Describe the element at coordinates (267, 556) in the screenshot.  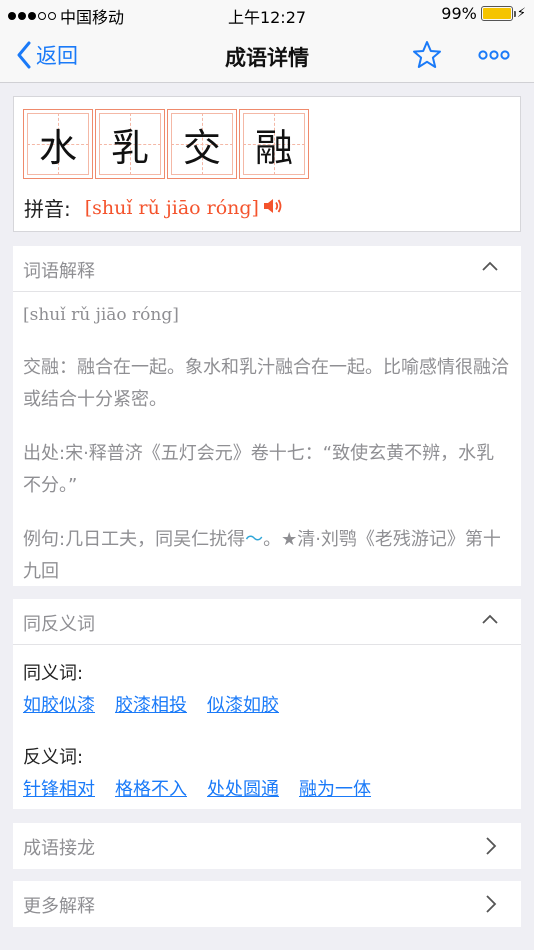
I see `explanation-example: 例句:几日工夫，同吴仁扰得～。★清·刘鹗《老残游记》第十九回` at that location.